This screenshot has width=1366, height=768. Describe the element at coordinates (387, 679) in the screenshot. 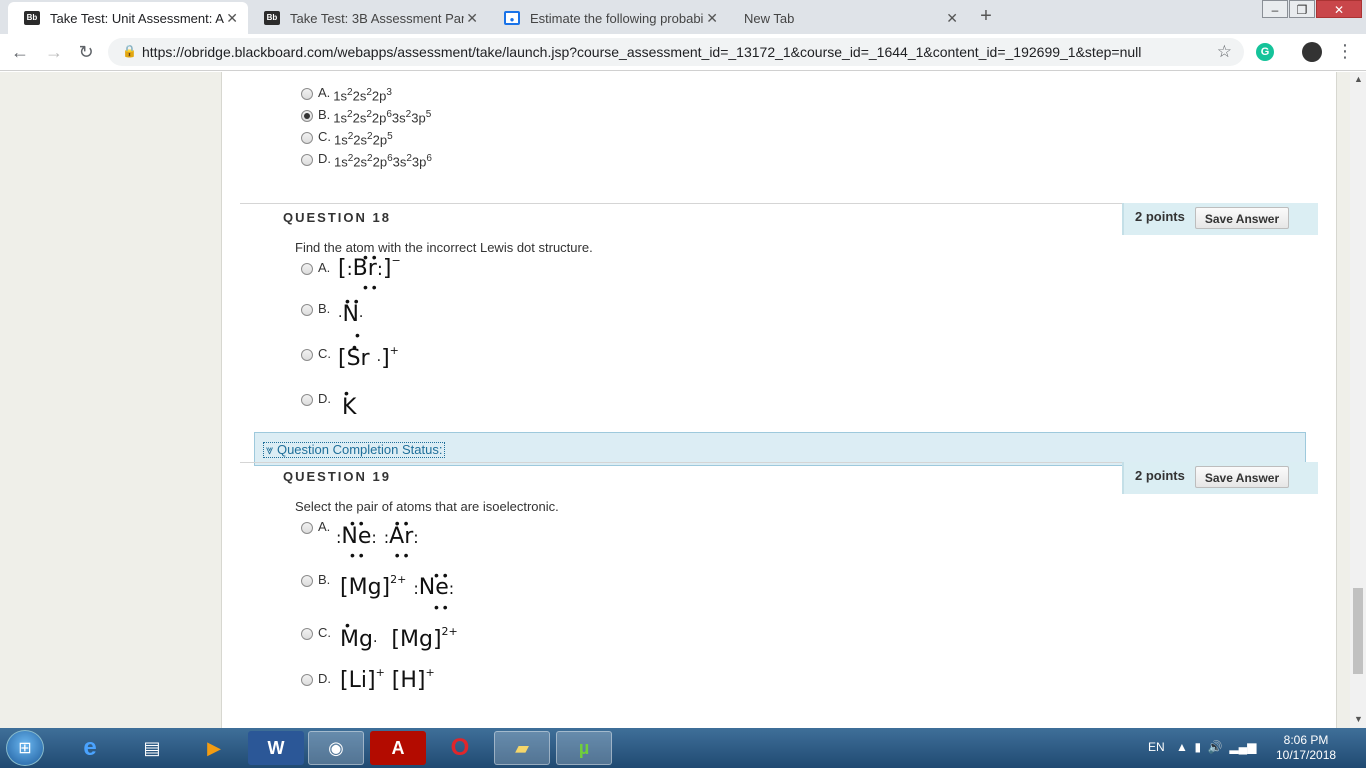

I see `lewis-pair-li-h: [Li]+ [H]+` at that location.